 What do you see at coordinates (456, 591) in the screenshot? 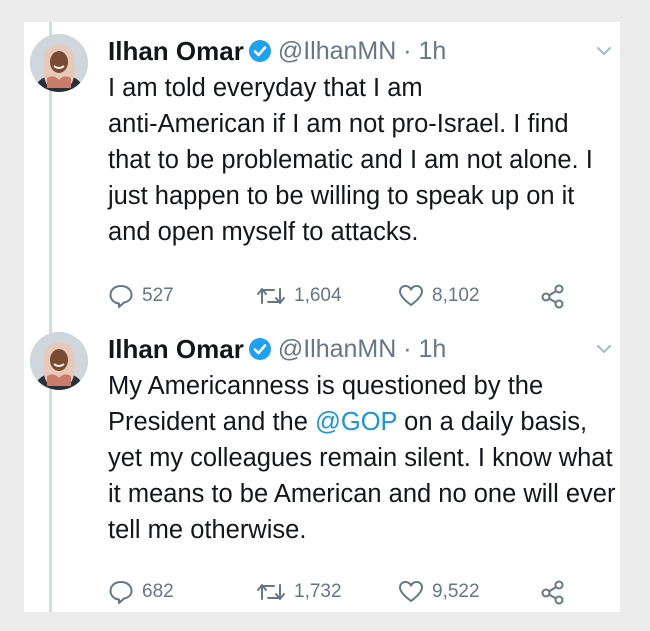
I see `like-count: 9,522` at bounding box center [456, 591].